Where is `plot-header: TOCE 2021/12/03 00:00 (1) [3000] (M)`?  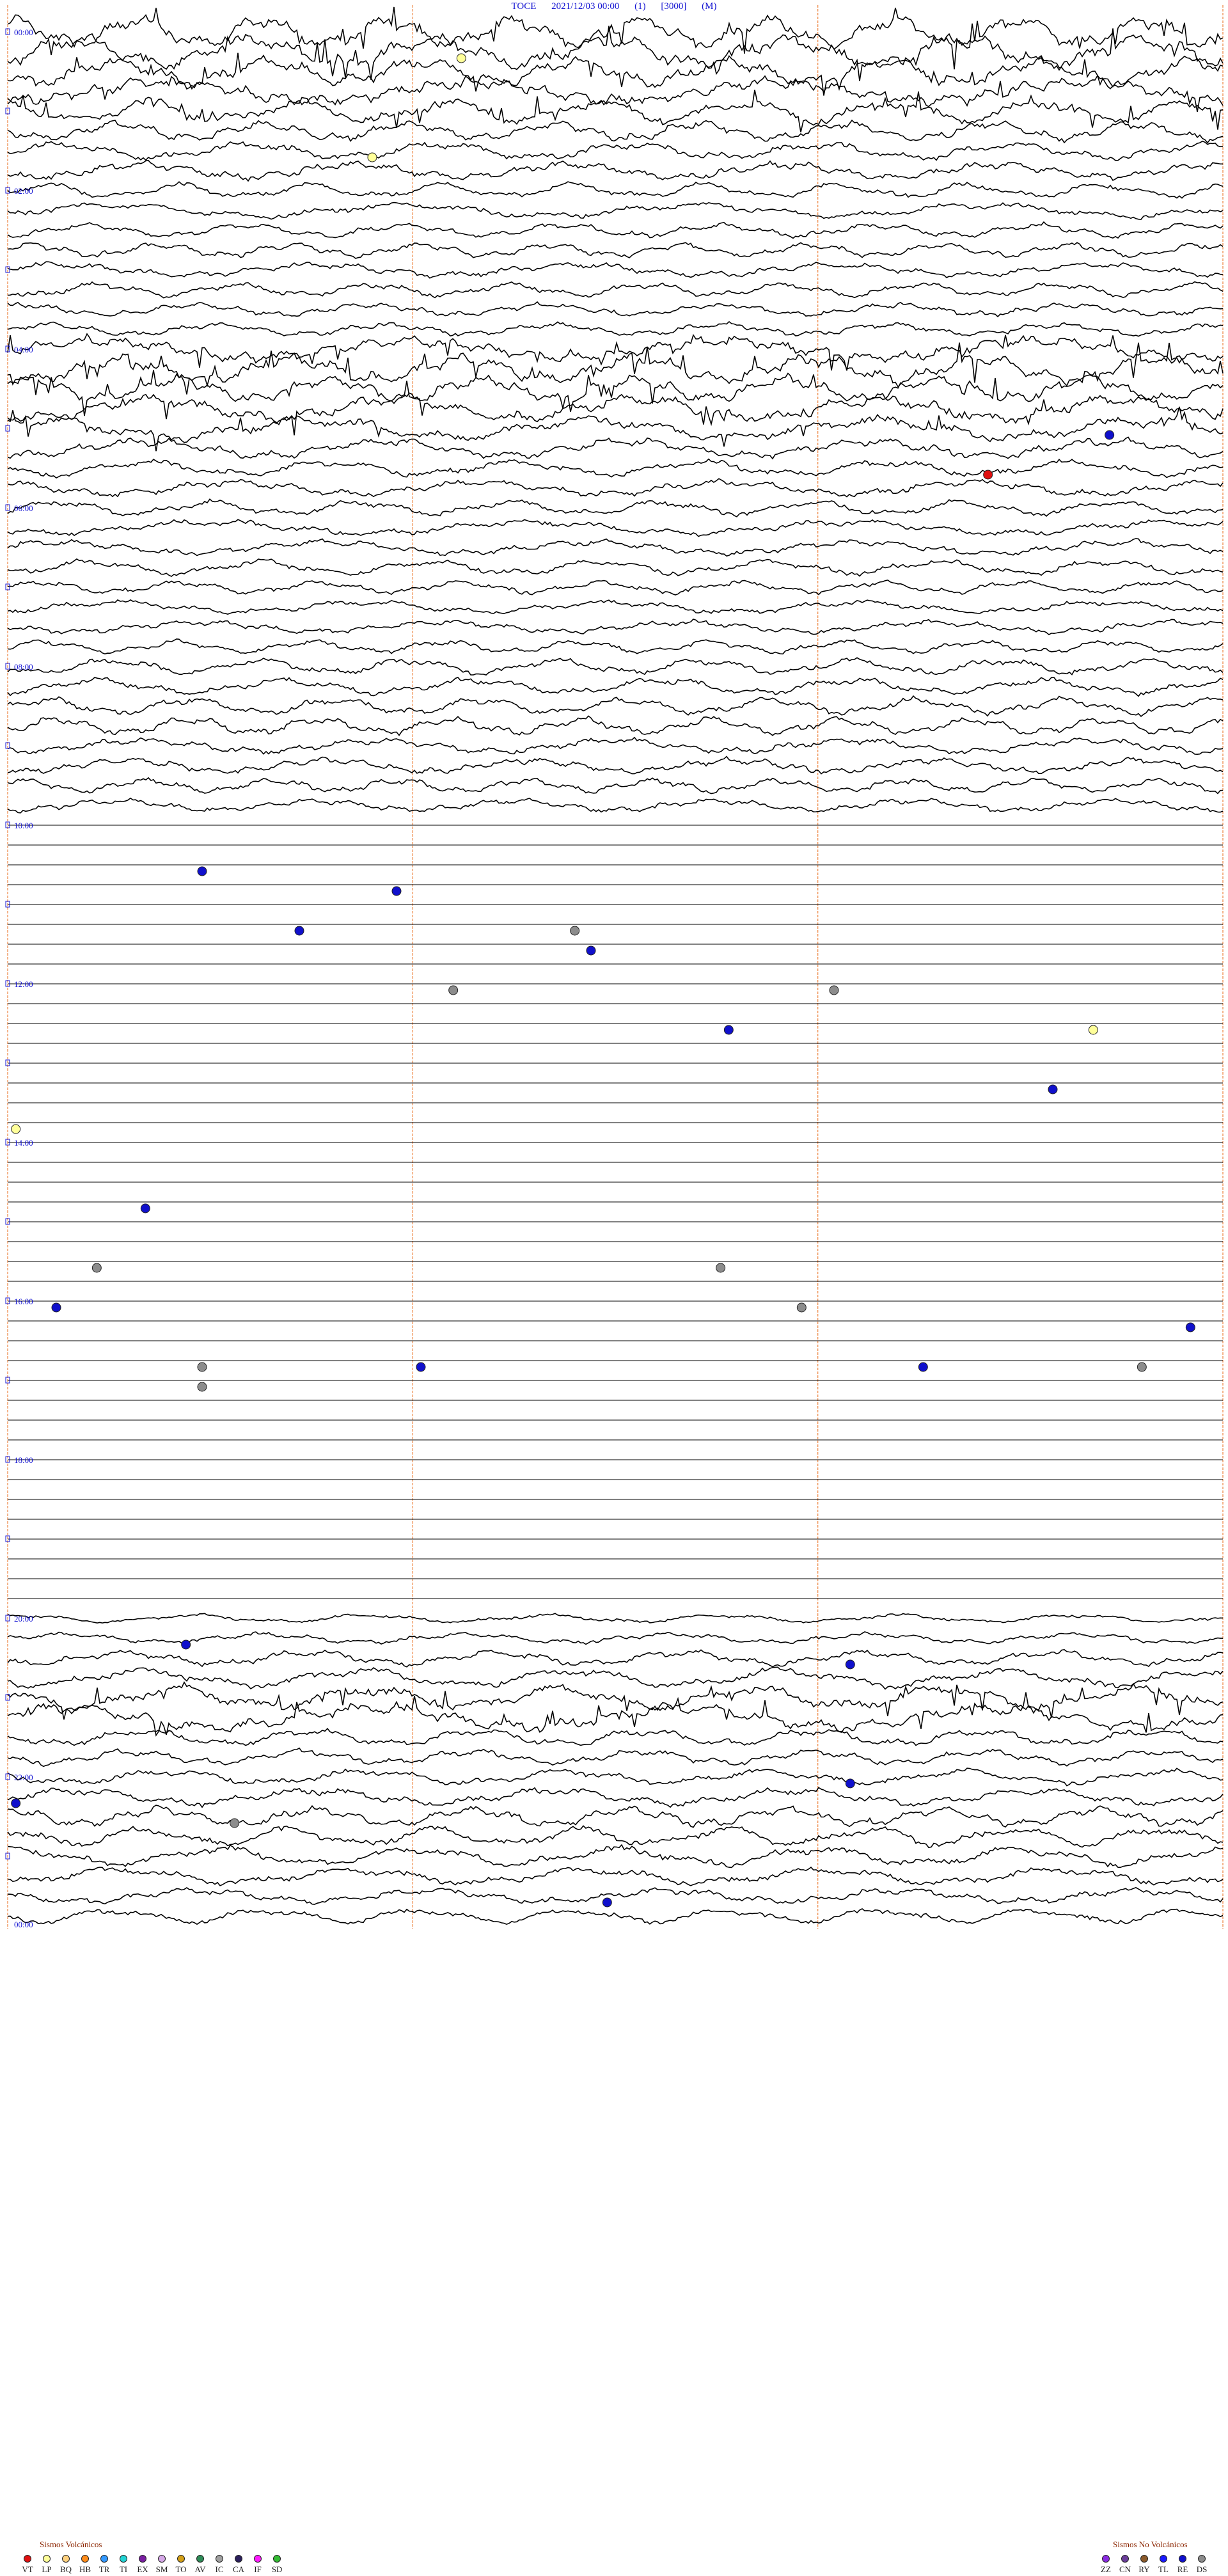
plot-header: TOCE 2021/12/03 00:00 (1) [3000] (M) is located at coordinates (614, 6).